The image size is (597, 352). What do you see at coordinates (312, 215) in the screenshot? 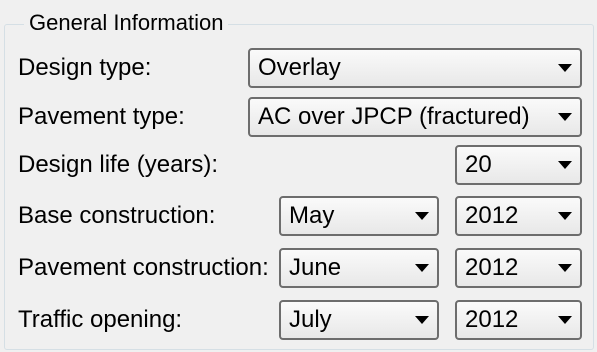
I see `base-construction-month-value: May` at bounding box center [312, 215].